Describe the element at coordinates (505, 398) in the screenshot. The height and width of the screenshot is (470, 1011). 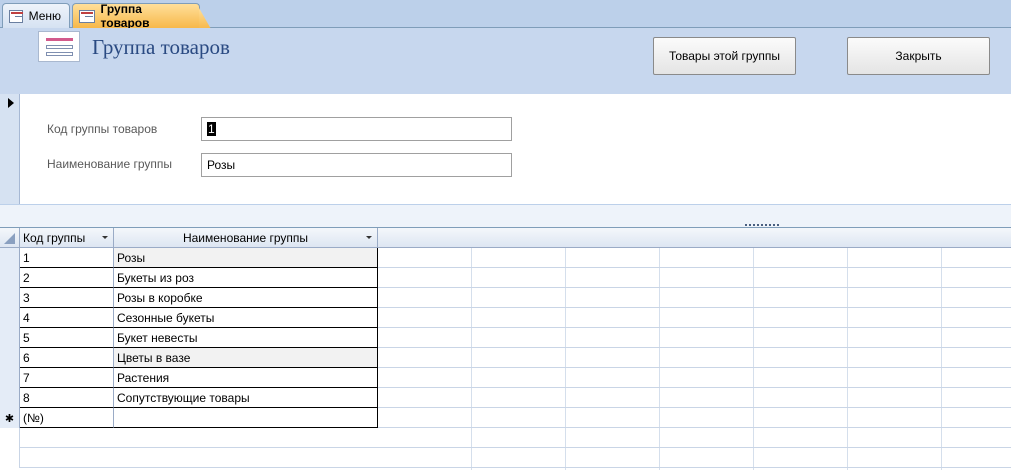
I see `table-row: 8 Сопутствующие товары` at that location.